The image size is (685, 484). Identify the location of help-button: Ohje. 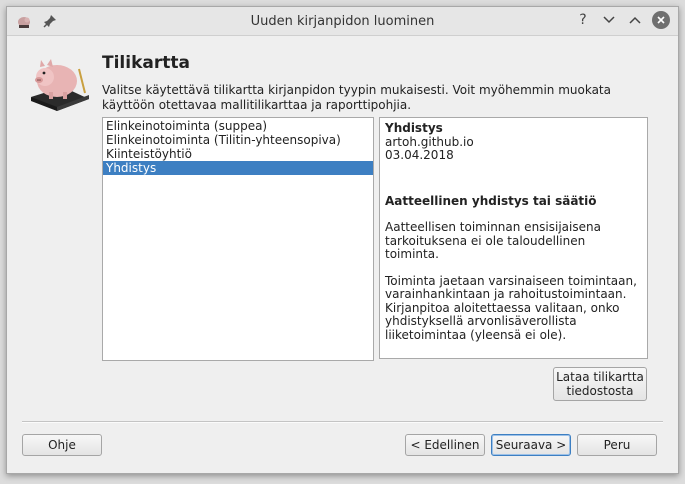
(62, 445).